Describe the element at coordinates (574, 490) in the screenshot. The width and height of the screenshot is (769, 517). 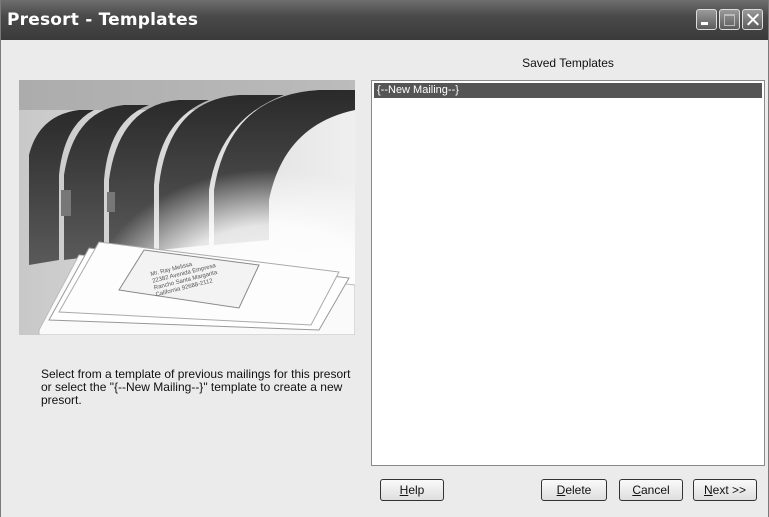
I see `delete-button: Delete` at that location.